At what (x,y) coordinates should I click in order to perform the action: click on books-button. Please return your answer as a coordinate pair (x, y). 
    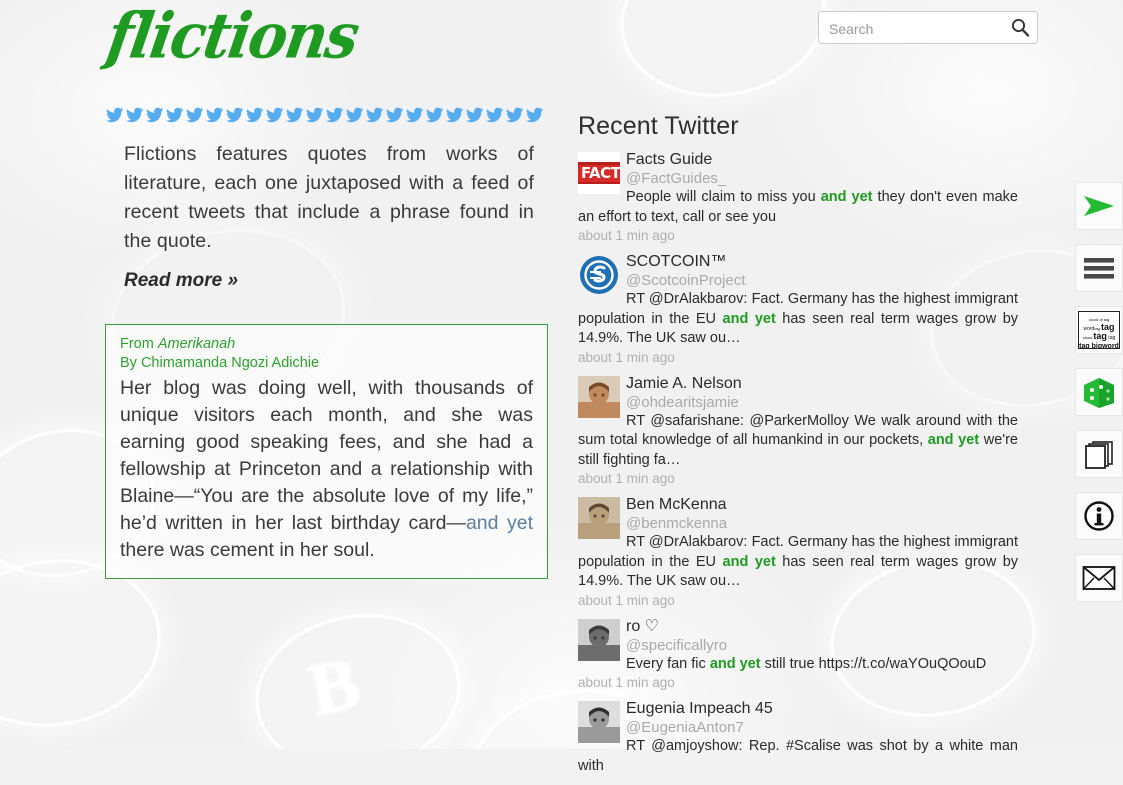
    Looking at the image, I should click on (1099, 454).